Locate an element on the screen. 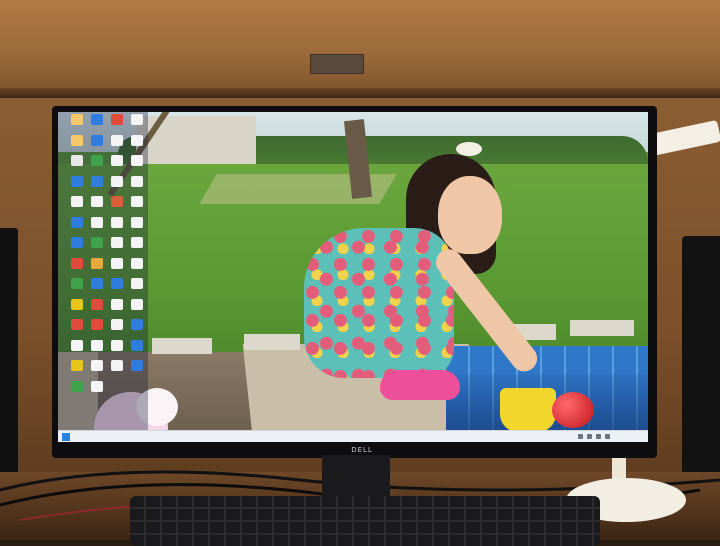 This screenshot has height=546, width=720. girl-face is located at coordinates (470, 215).